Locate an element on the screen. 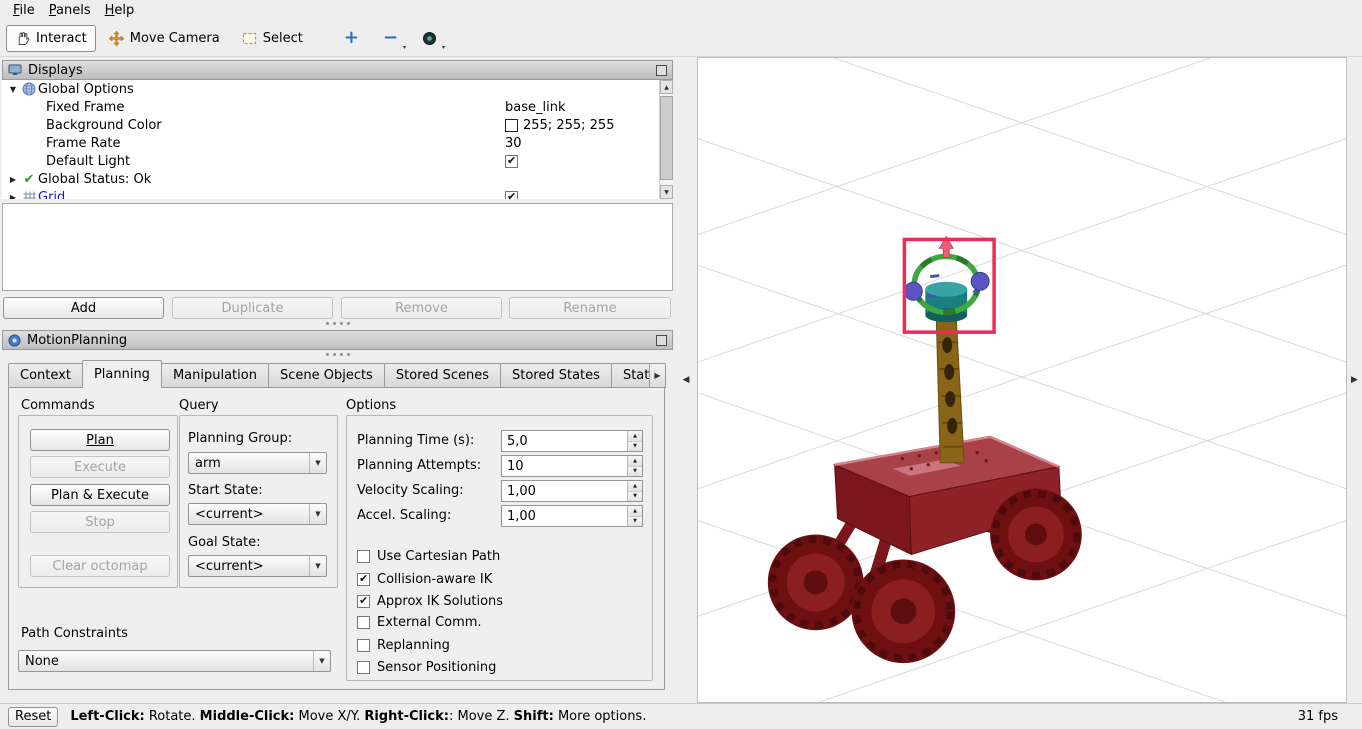 The image size is (1362, 729). tab-manipulation: Manipulation is located at coordinates (214, 375).